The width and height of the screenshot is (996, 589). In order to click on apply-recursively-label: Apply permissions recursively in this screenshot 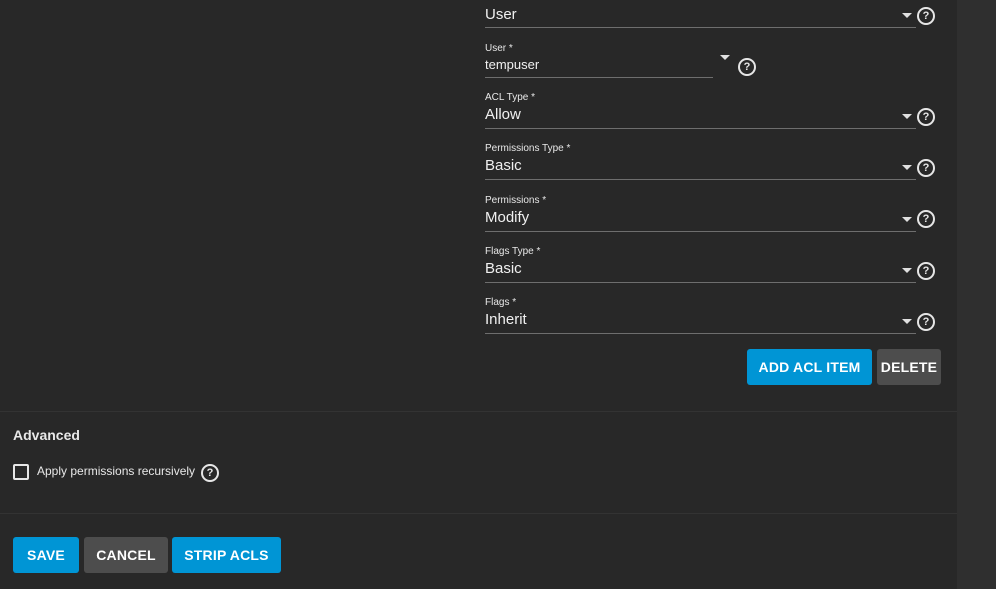, I will do `click(116, 471)`.